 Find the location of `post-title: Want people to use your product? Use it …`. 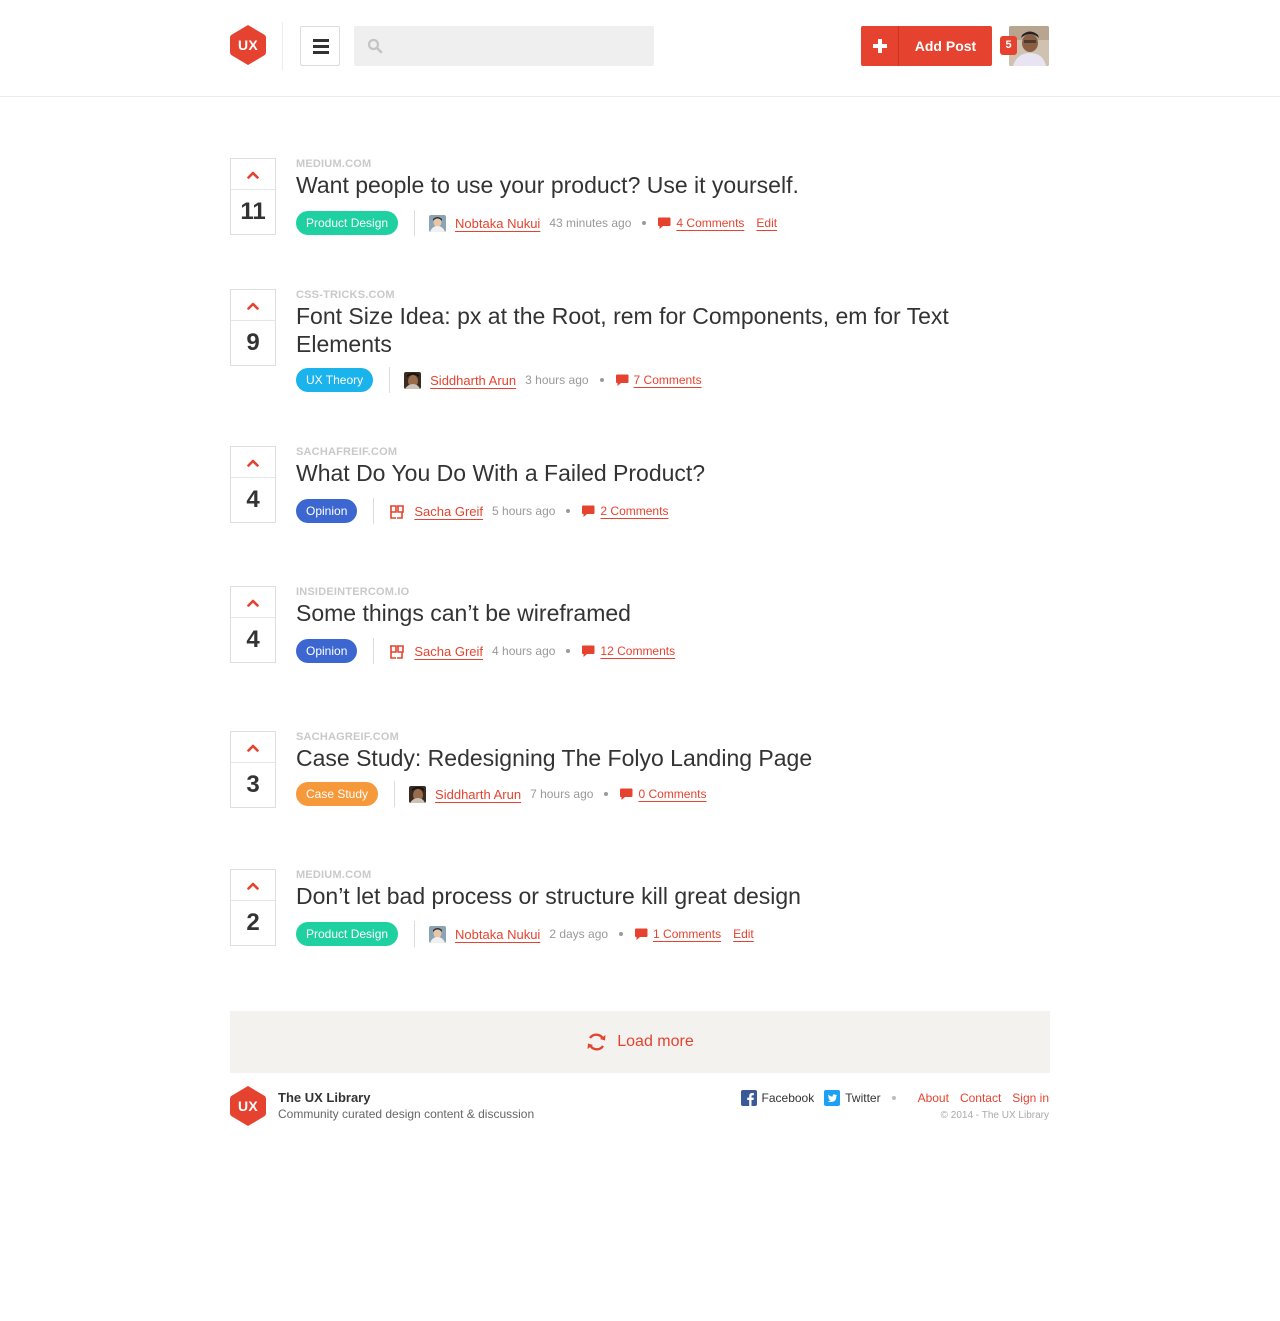

post-title: Want people to use your product? Use it … is located at coordinates (626, 185).